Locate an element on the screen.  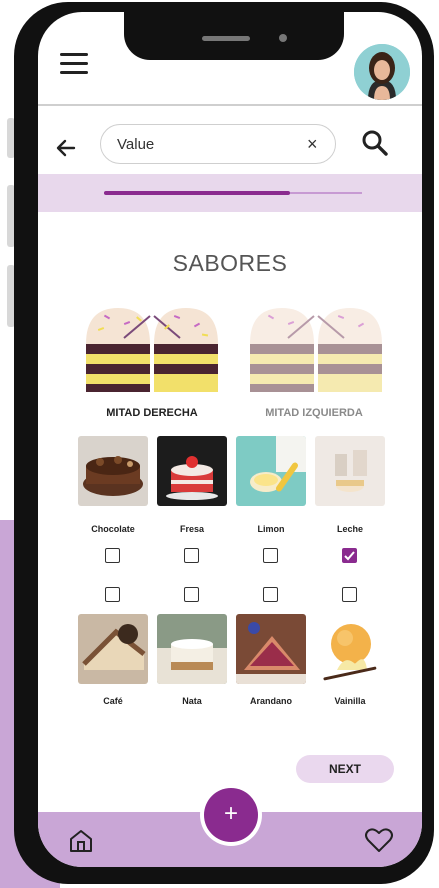
magnifier-icon is located at coordinates (375, 143).